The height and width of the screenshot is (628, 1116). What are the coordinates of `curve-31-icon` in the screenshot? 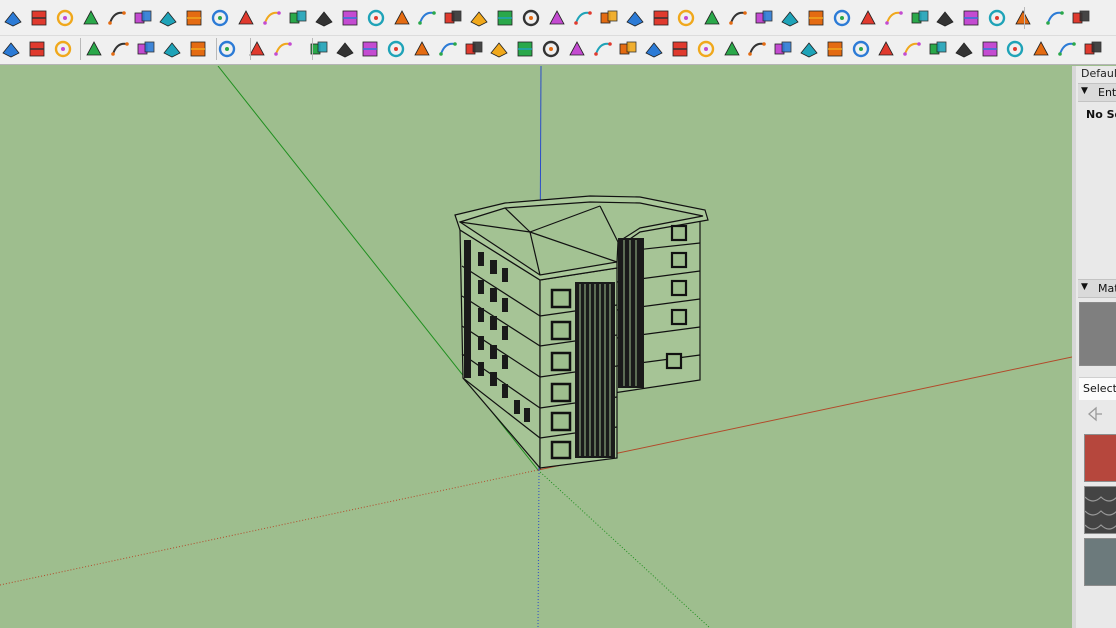 It's located at (1093, 49).